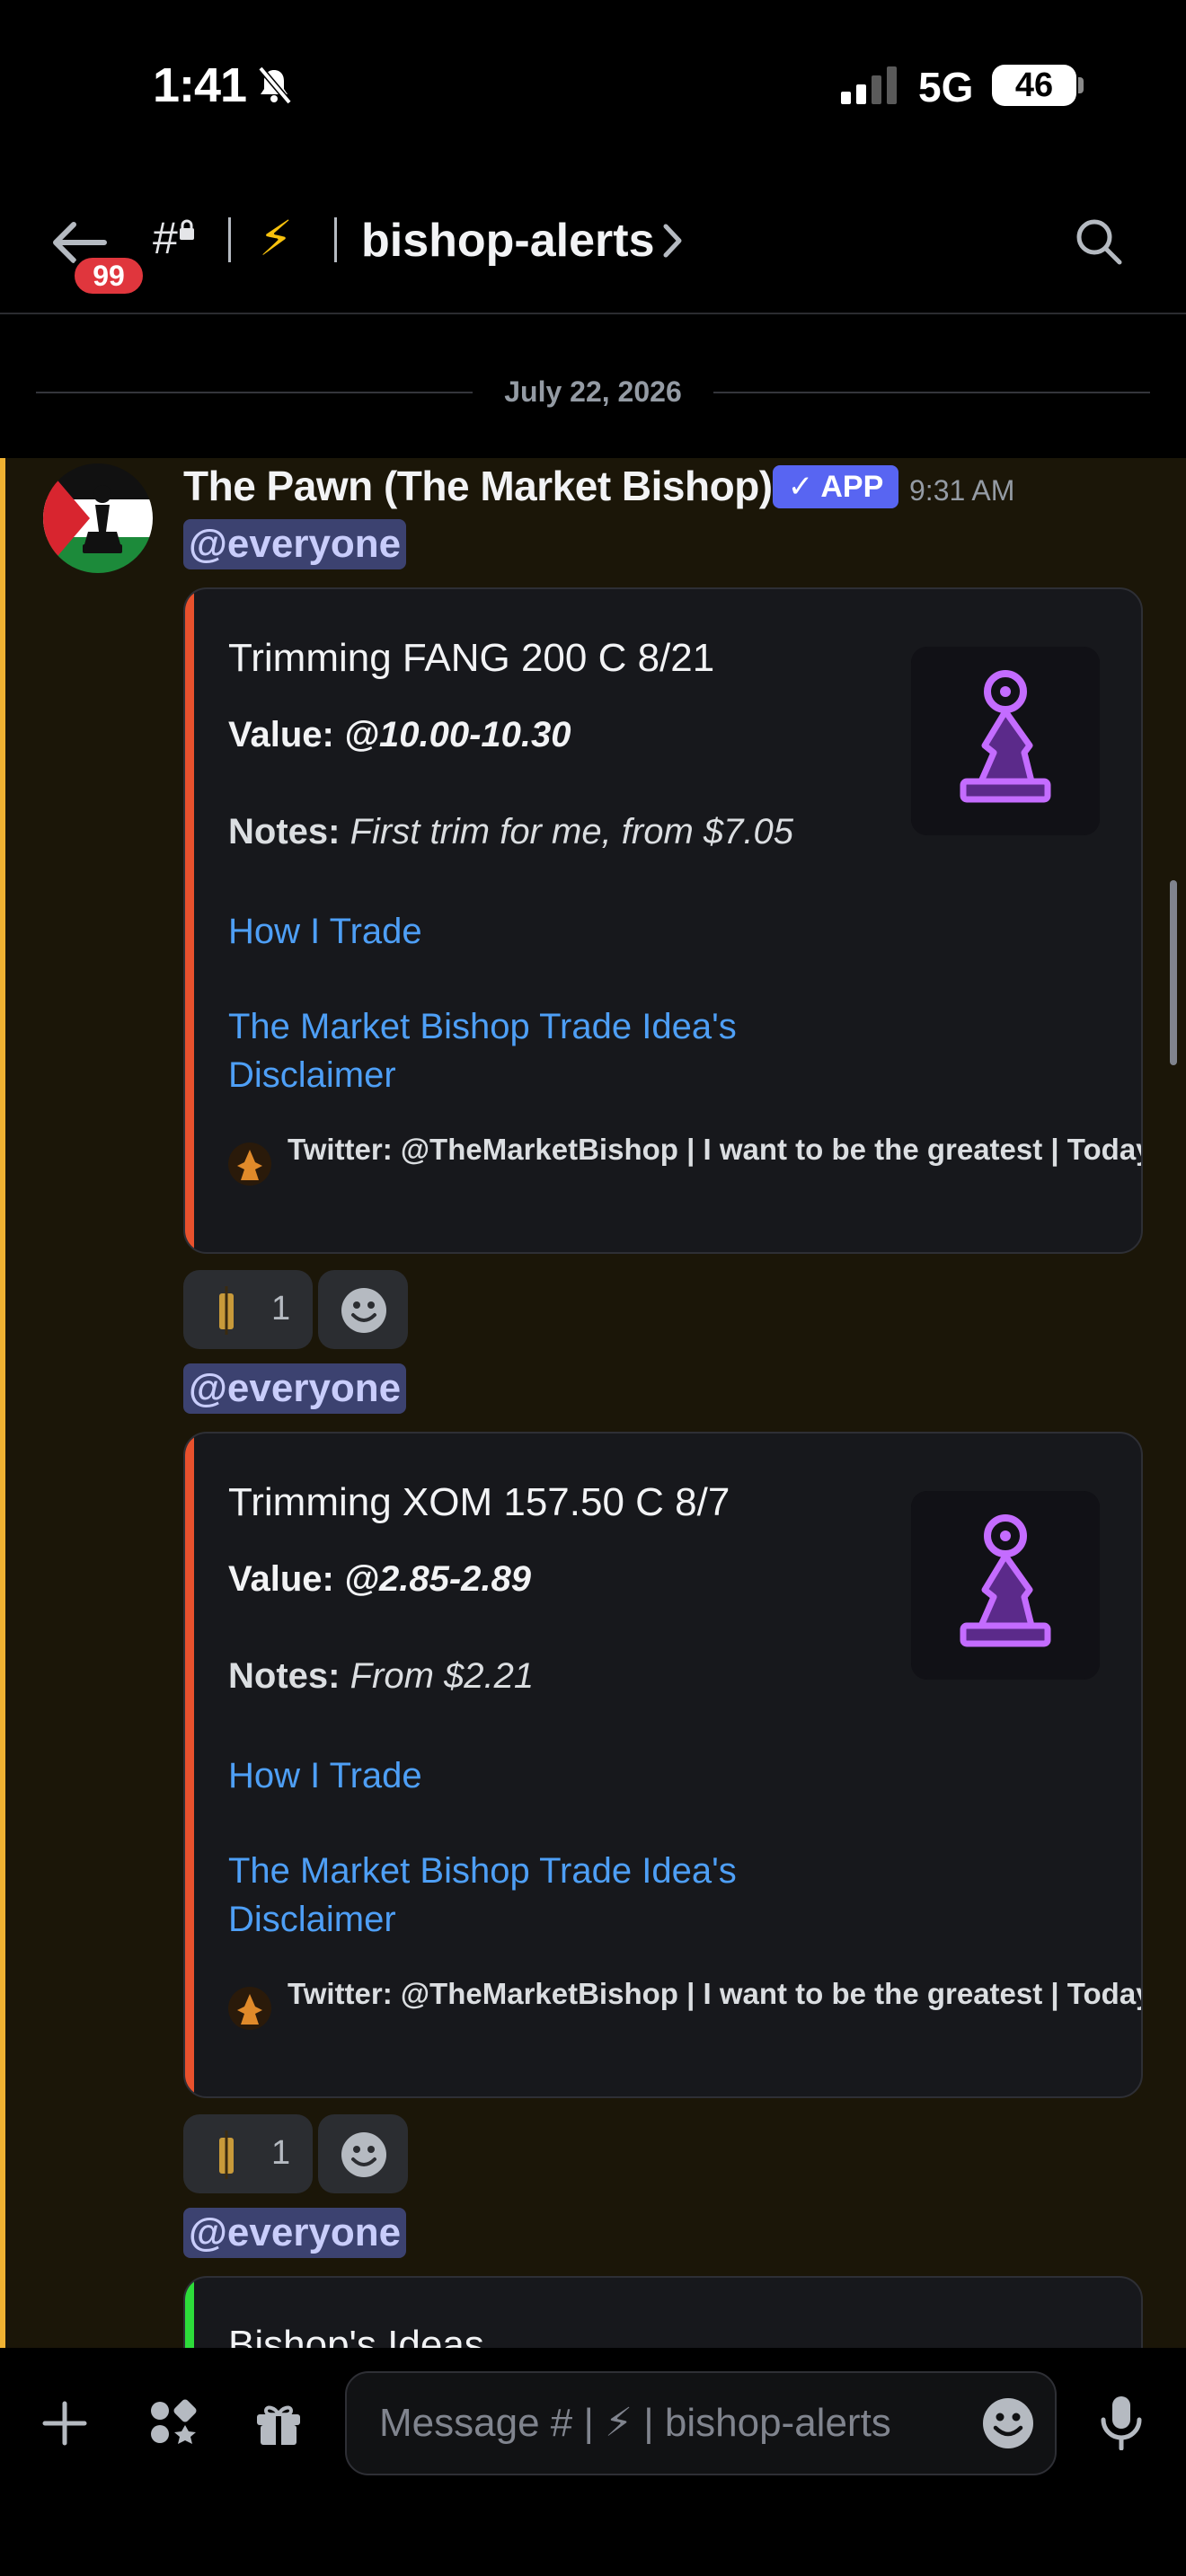 The width and height of the screenshot is (1186, 2576). I want to click on cellular-signal-icon, so click(869, 85).